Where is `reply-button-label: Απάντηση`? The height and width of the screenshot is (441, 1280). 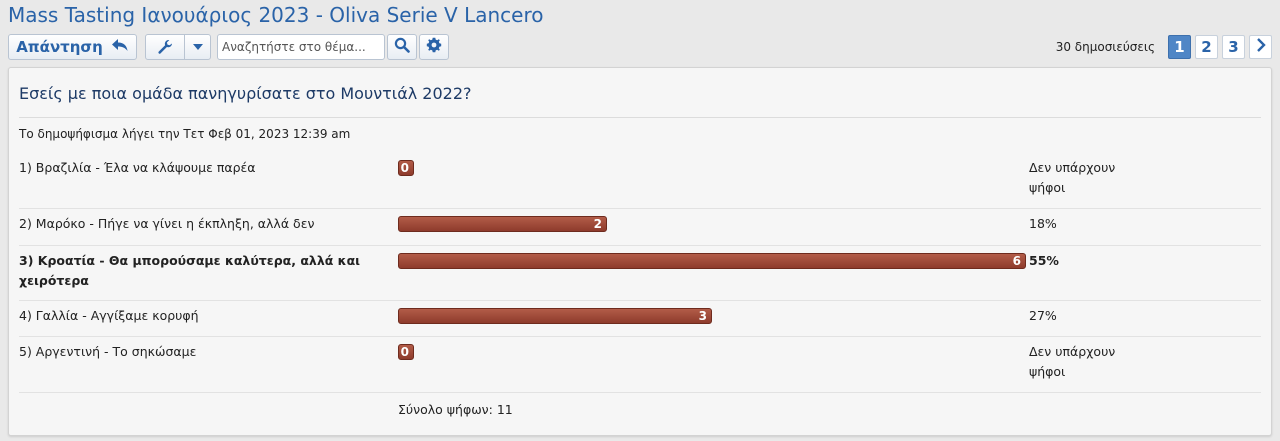
reply-button-label: Απάντηση is located at coordinates (59, 47).